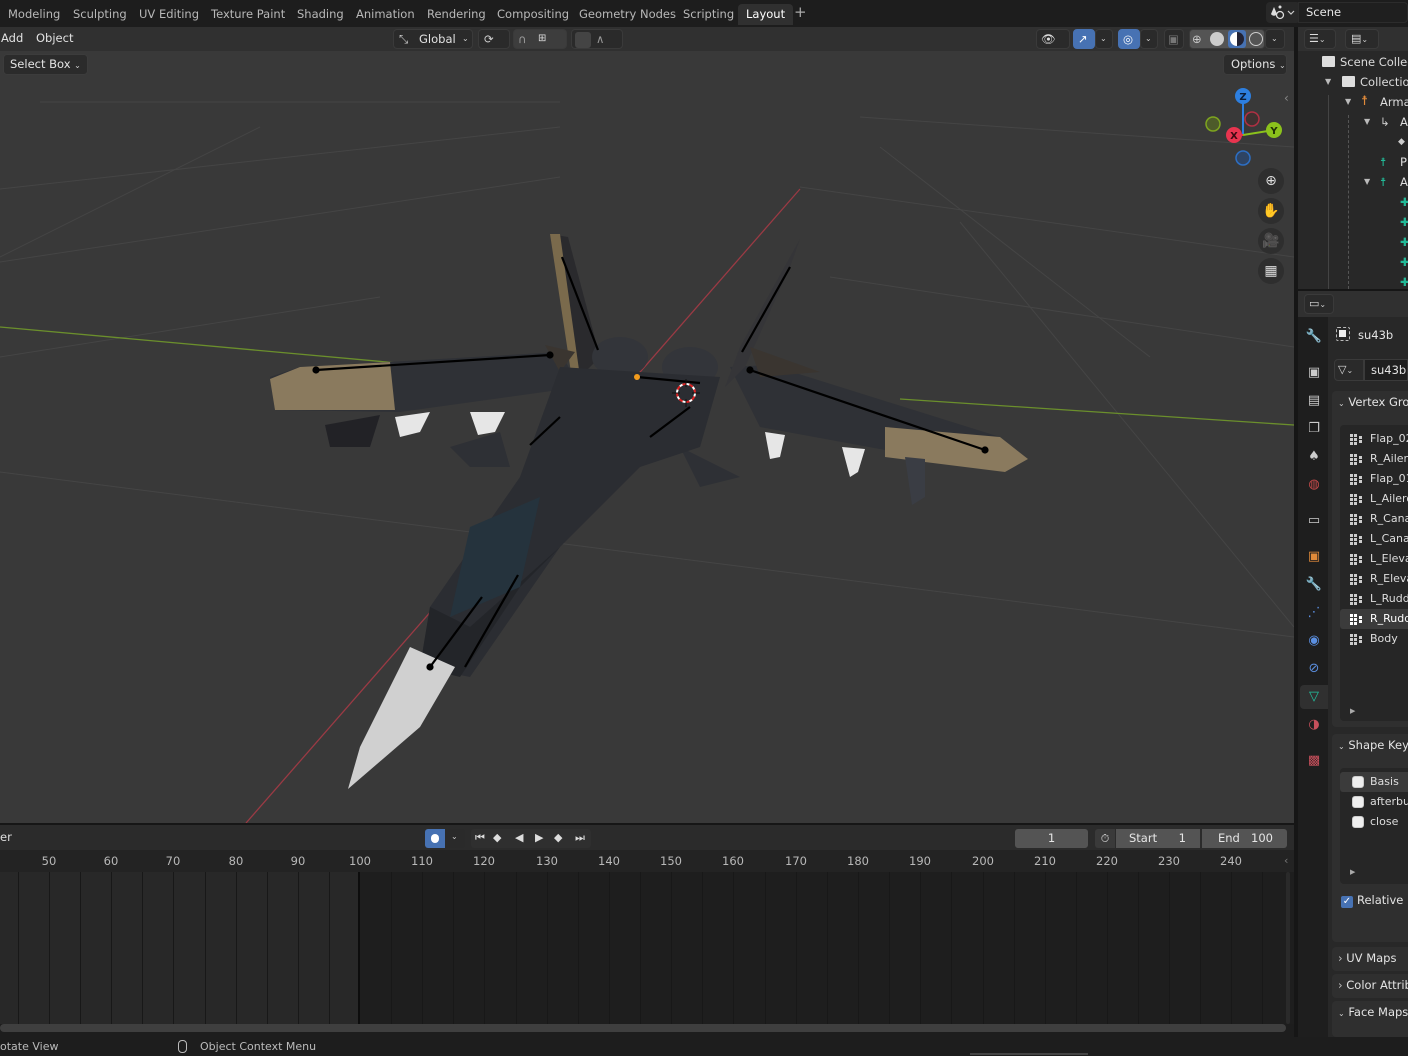 This screenshot has height=1056, width=1408. What do you see at coordinates (539, 837) in the screenshot?
I see `play-icon: ▶` at bounding box center [539, 837].